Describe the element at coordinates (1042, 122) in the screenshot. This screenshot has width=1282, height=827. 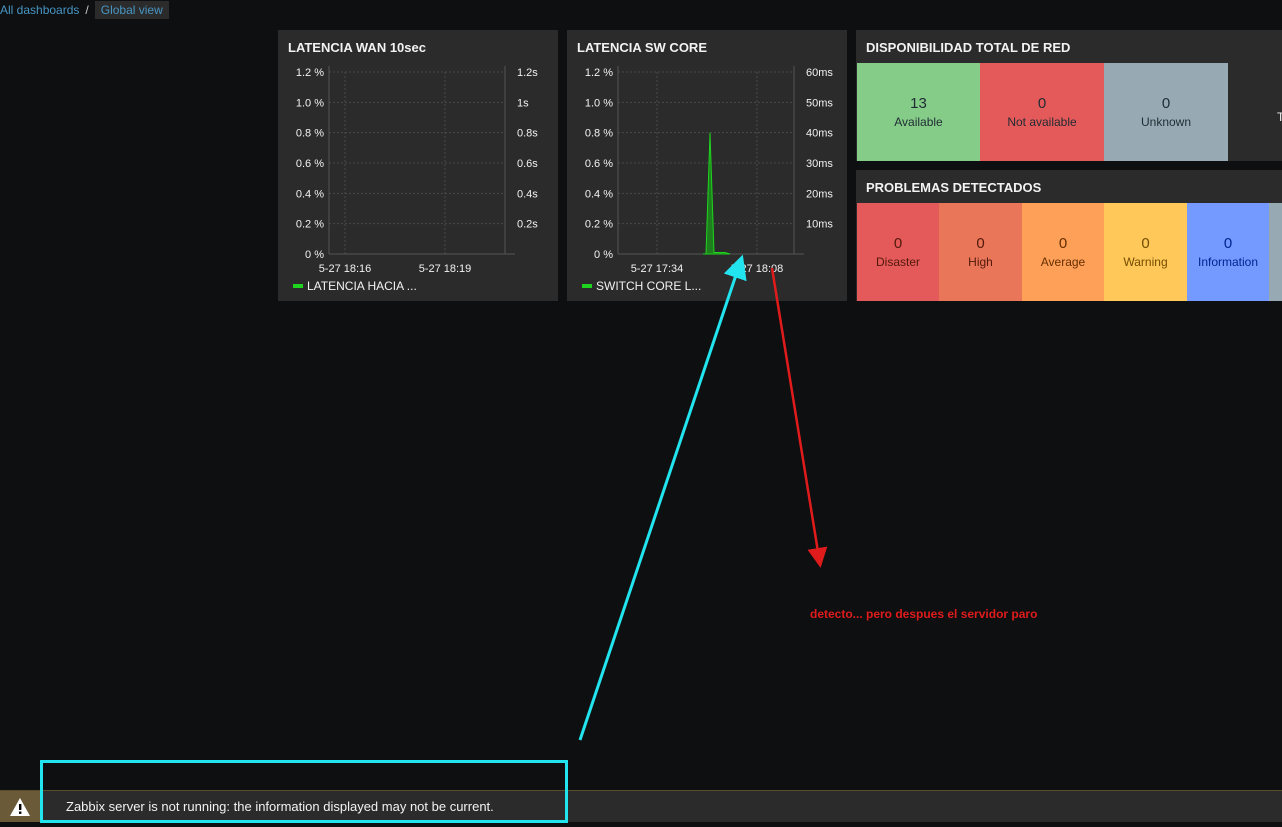
I see `tile-label: Not available` at that location.